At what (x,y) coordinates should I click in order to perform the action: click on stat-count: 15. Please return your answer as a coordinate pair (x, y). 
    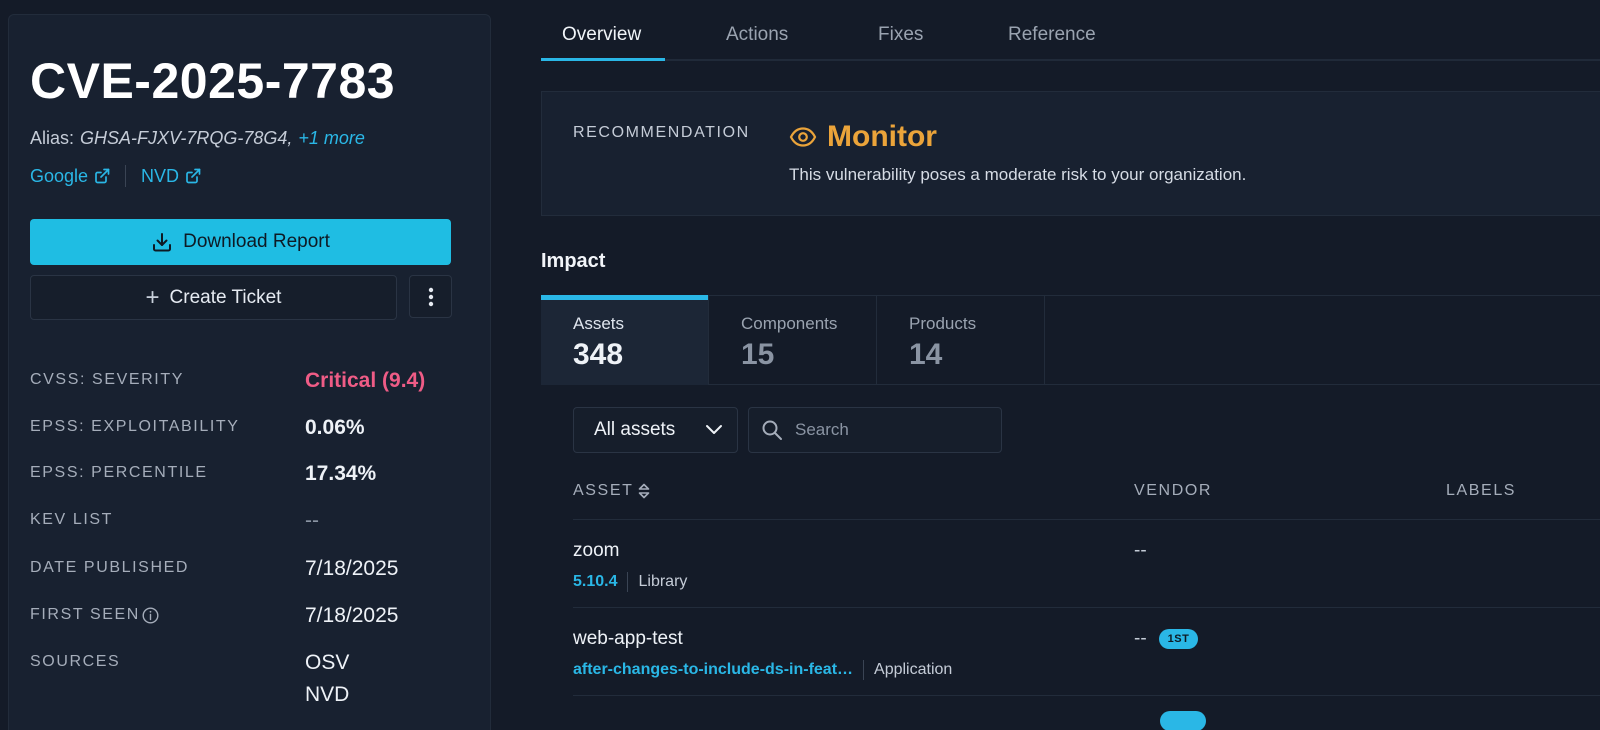
    Looking at the image, I should click on (758, 354).